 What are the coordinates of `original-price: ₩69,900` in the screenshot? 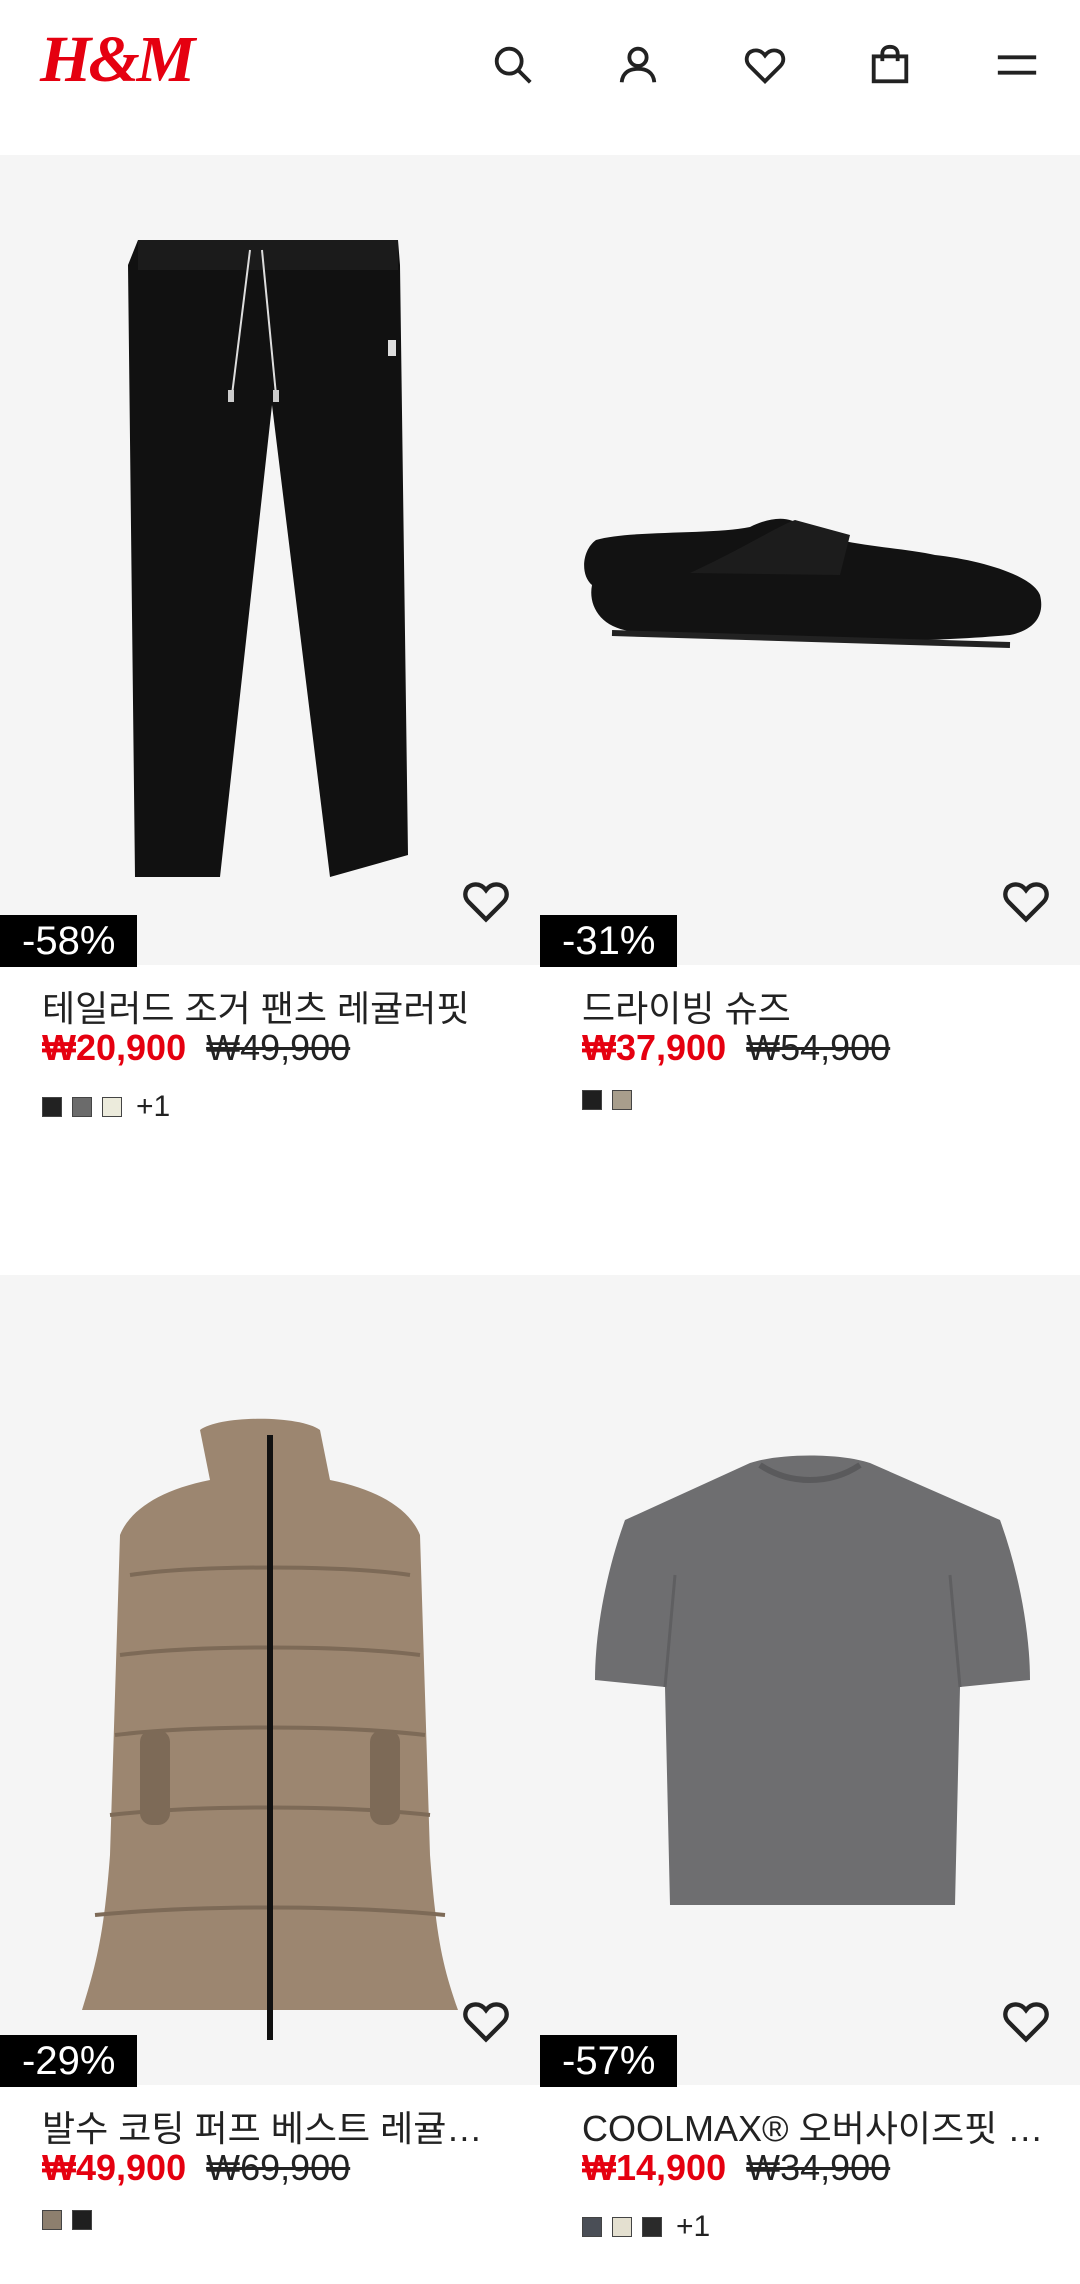 It's located at (278, 2167).